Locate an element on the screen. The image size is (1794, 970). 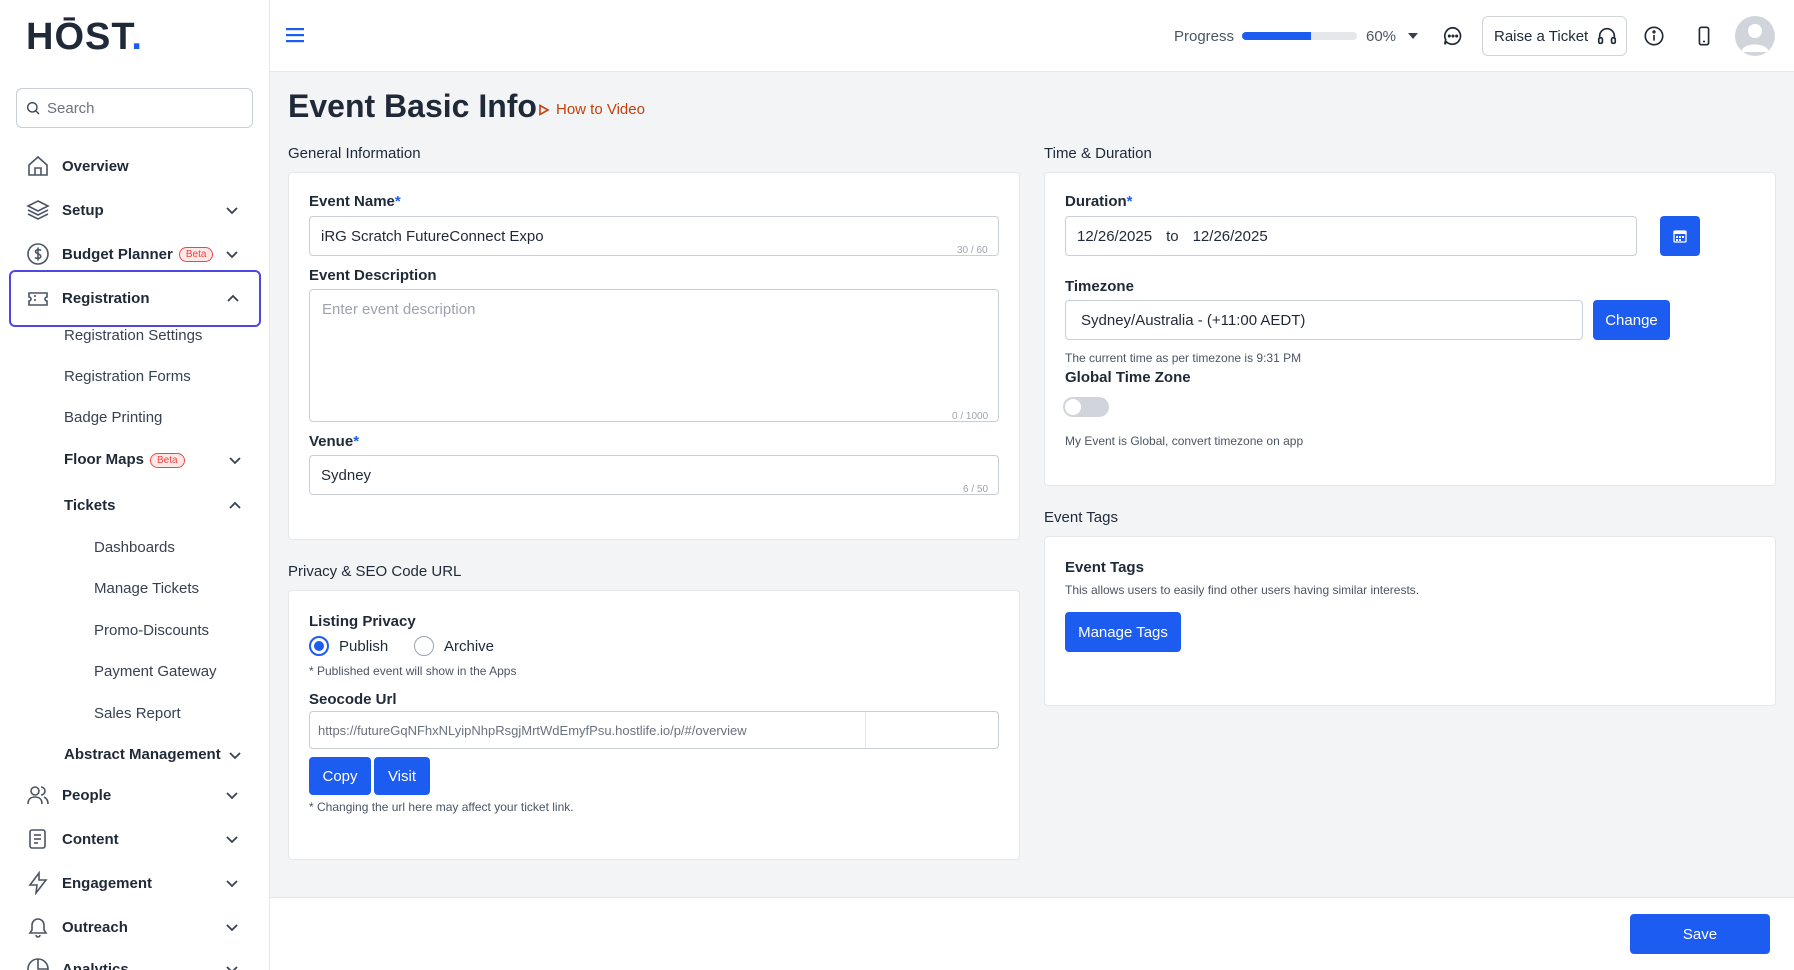
layers-icon is located at coordinates (38, 210).